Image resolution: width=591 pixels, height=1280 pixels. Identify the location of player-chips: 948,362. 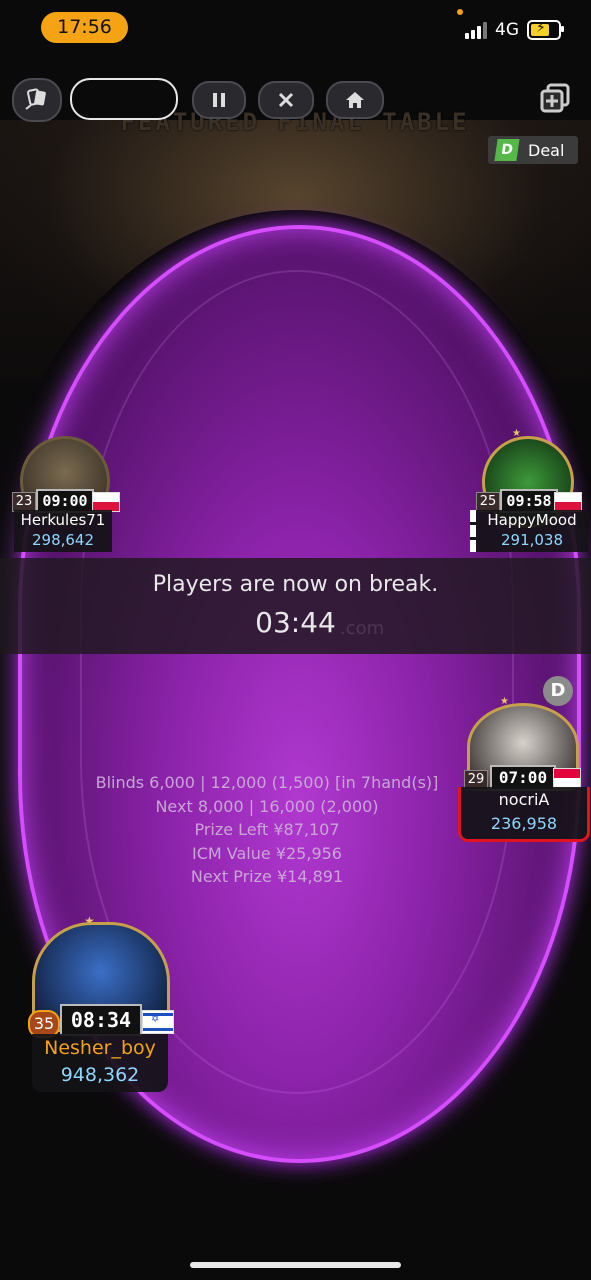
(100, 1075).